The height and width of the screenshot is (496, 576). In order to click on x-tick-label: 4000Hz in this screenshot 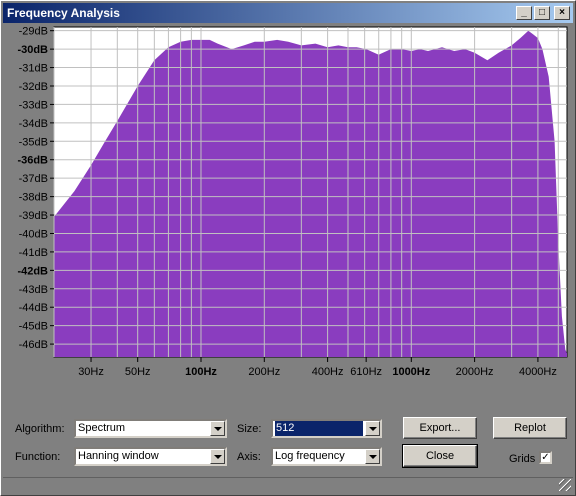, I will do `click(538, 372)`.